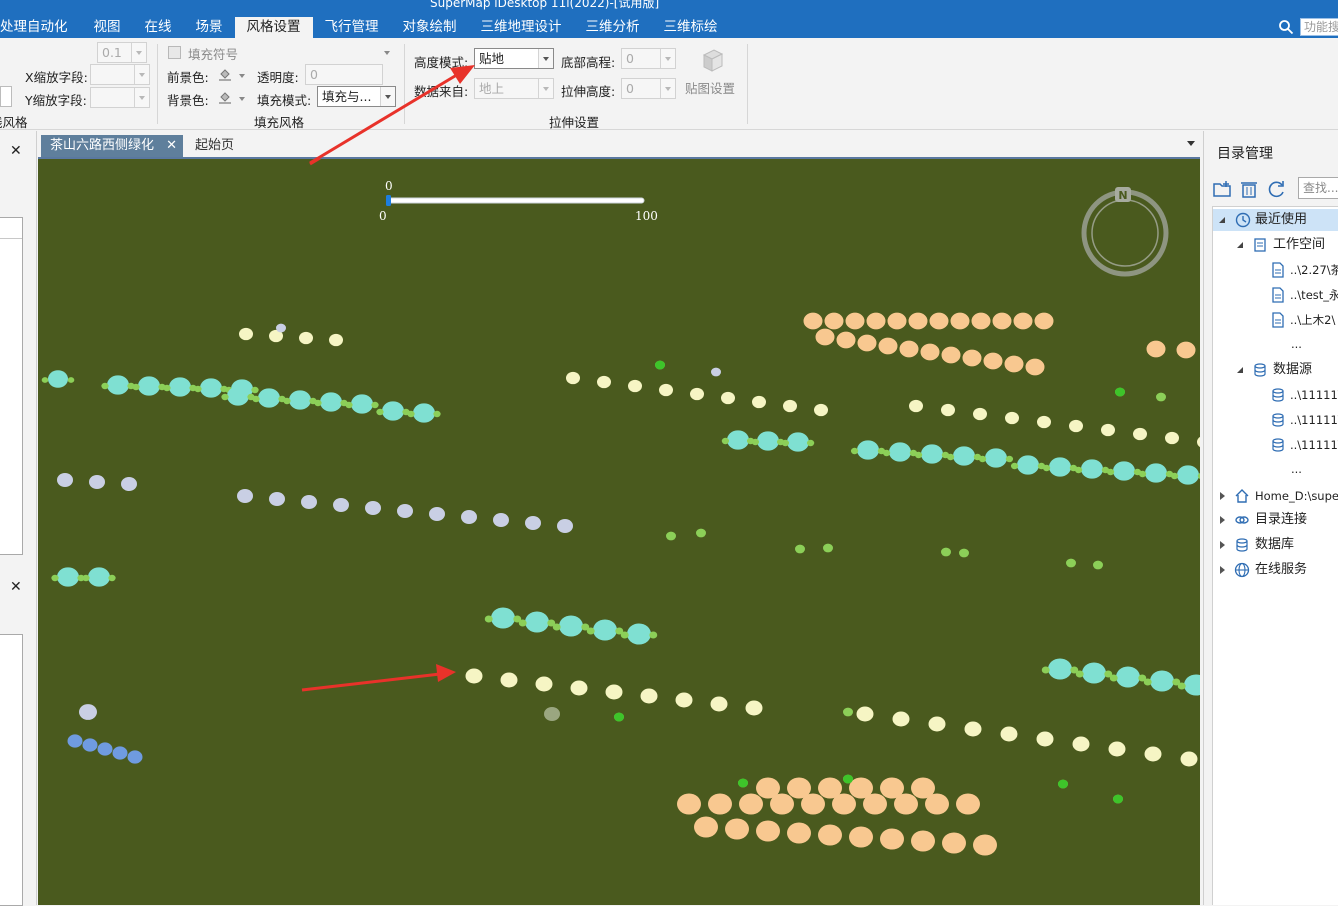 This screenshot has height=906, width=1338. What do you see at coordinates (1275, 270) in the screenshot?
I see `tree-node-workspace-file: ..\2.27\茶` at bounding box center [1275, 270].